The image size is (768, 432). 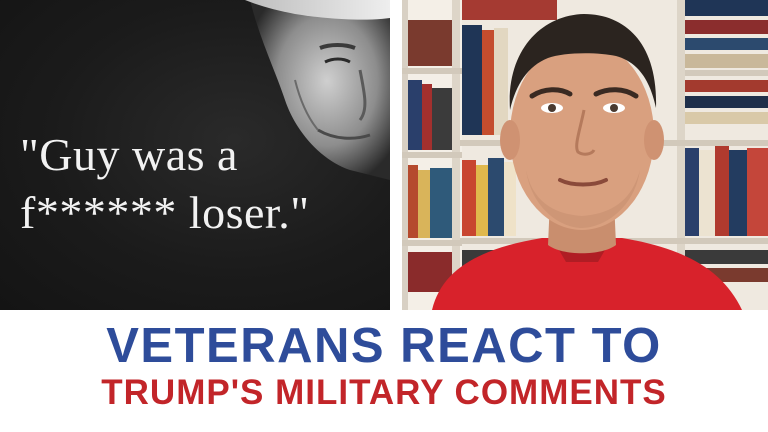 I want to click on quote-line-1: "Guy was a, so click(x=129, y=154).